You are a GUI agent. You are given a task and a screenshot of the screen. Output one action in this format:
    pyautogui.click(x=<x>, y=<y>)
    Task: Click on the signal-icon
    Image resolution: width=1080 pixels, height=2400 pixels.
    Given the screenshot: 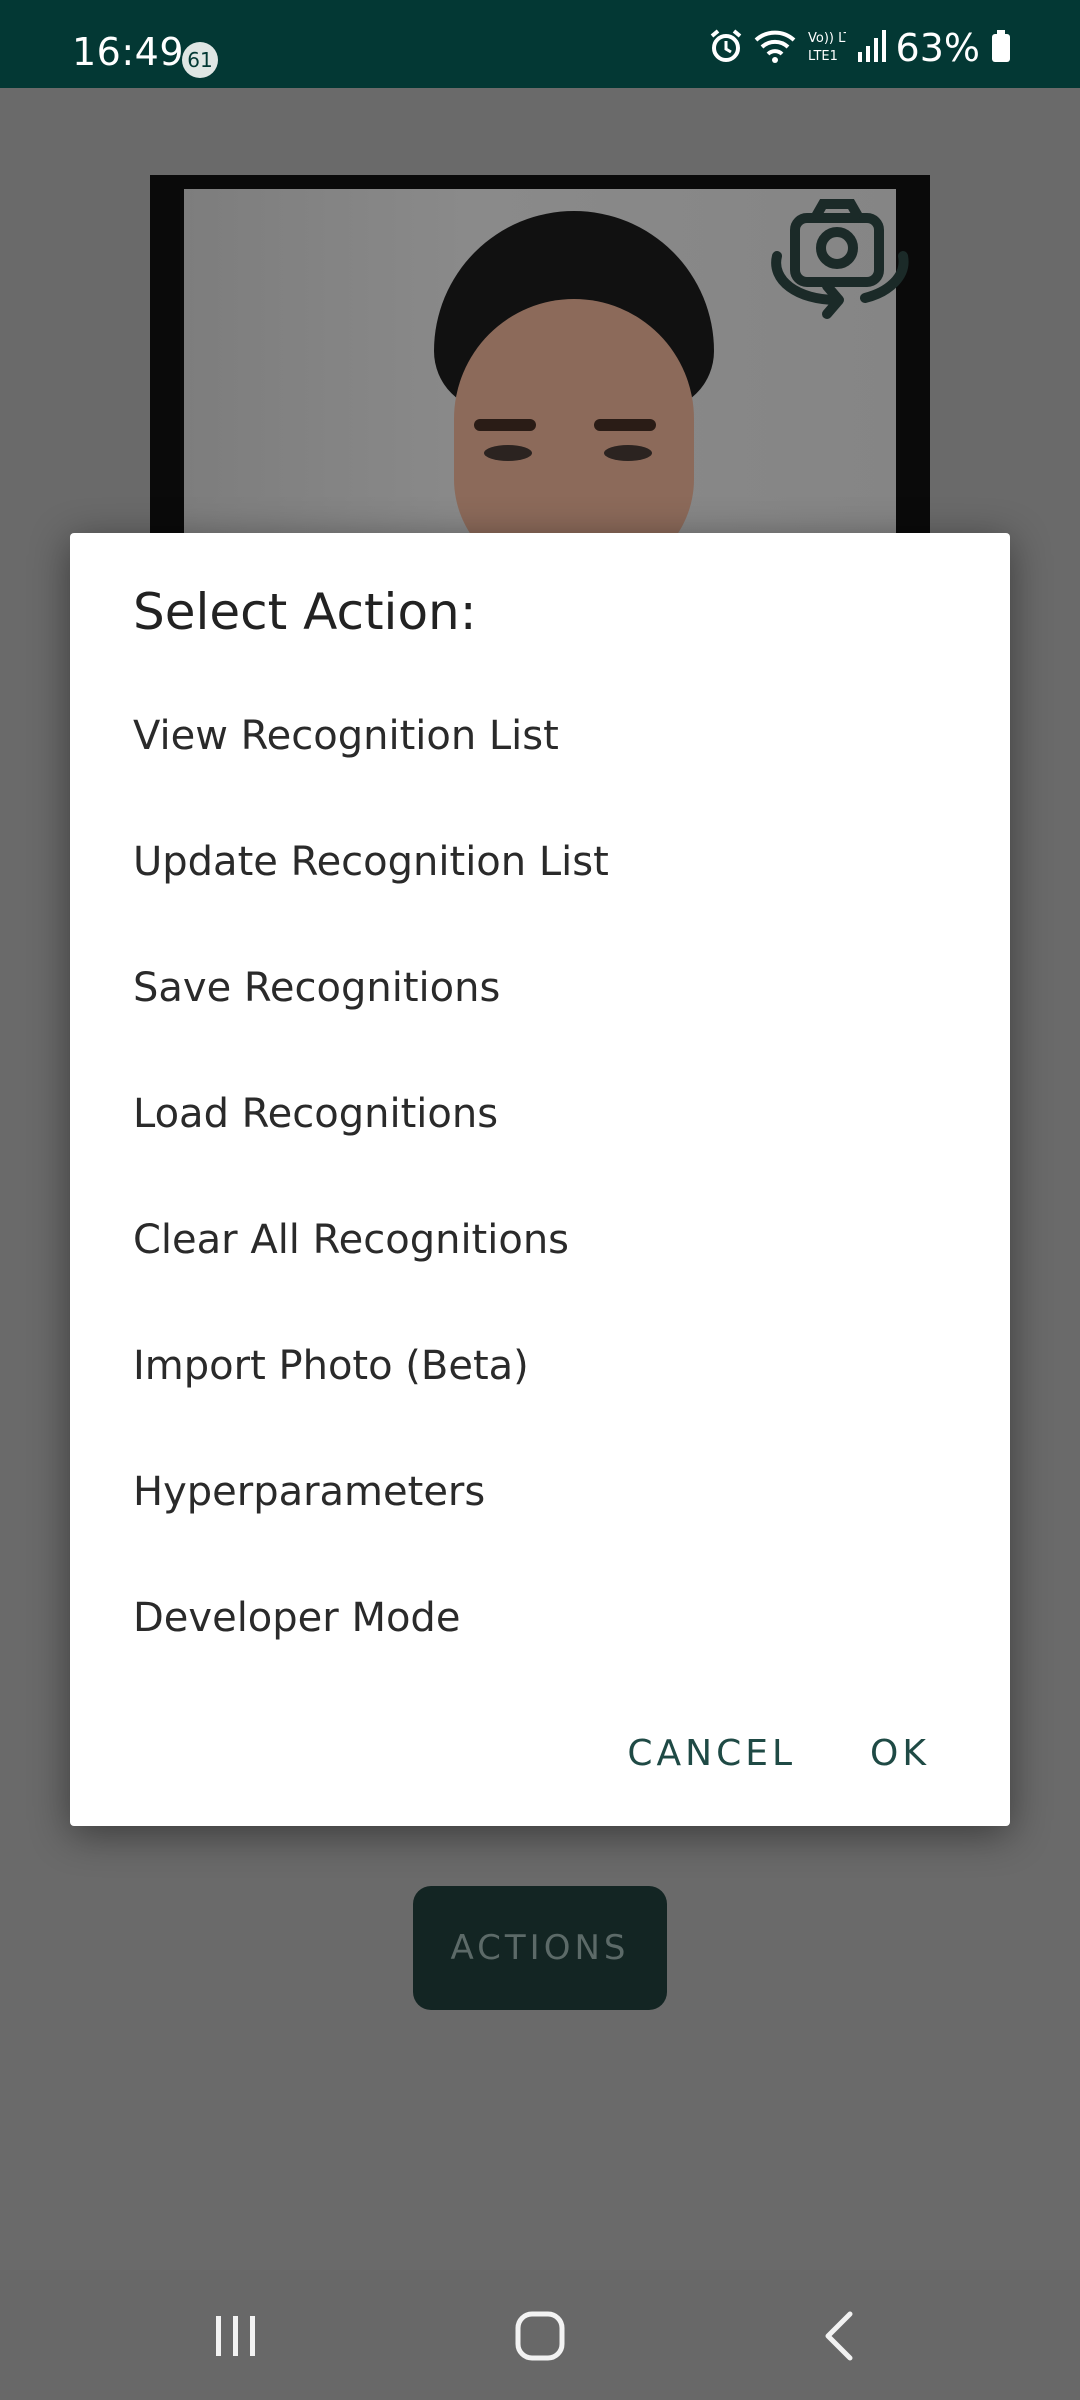 What is the action you would take?
    pyautogui.click(x=871, y=48)
    